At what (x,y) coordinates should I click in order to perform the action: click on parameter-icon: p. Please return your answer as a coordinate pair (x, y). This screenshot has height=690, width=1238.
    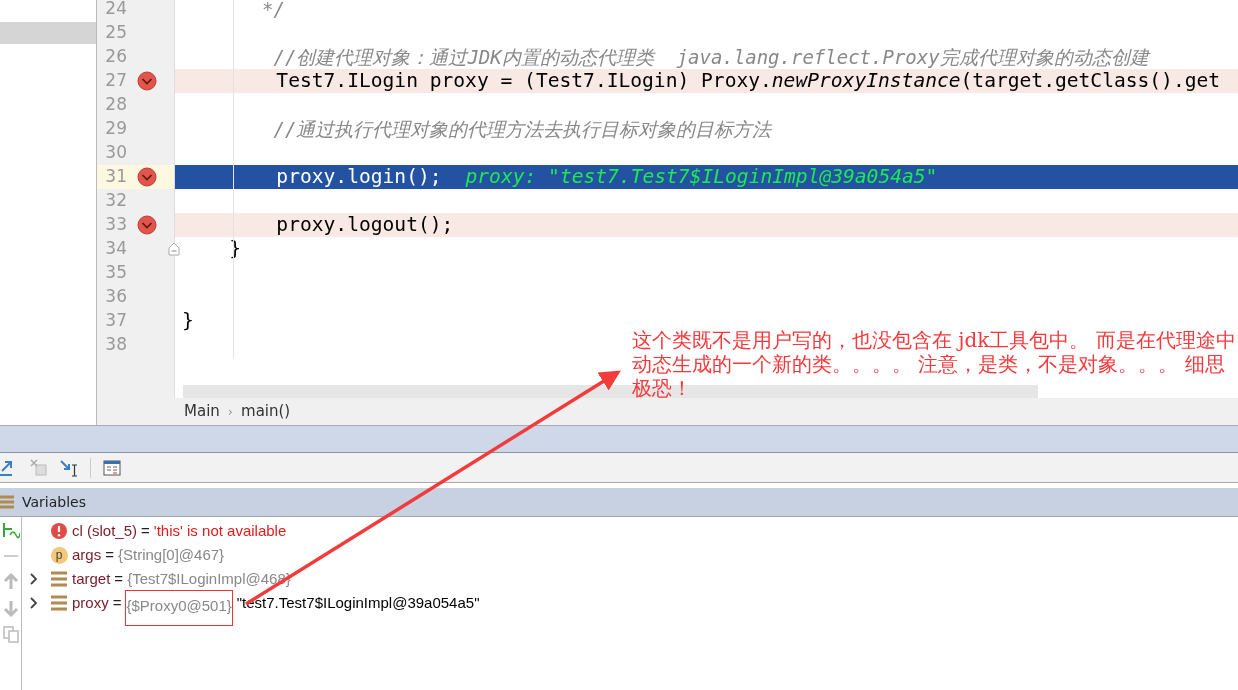
    Looking at the image, I should click on (59, 555).